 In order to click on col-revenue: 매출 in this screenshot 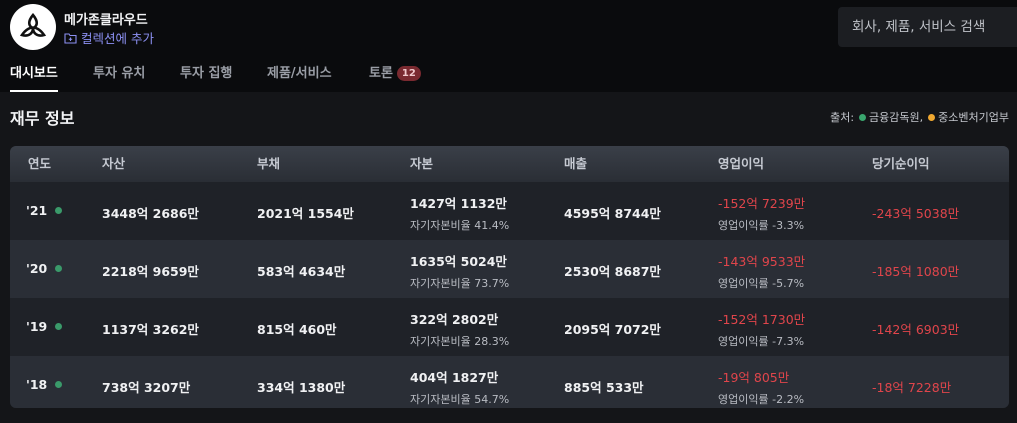, I will do `click(576, 163)`.